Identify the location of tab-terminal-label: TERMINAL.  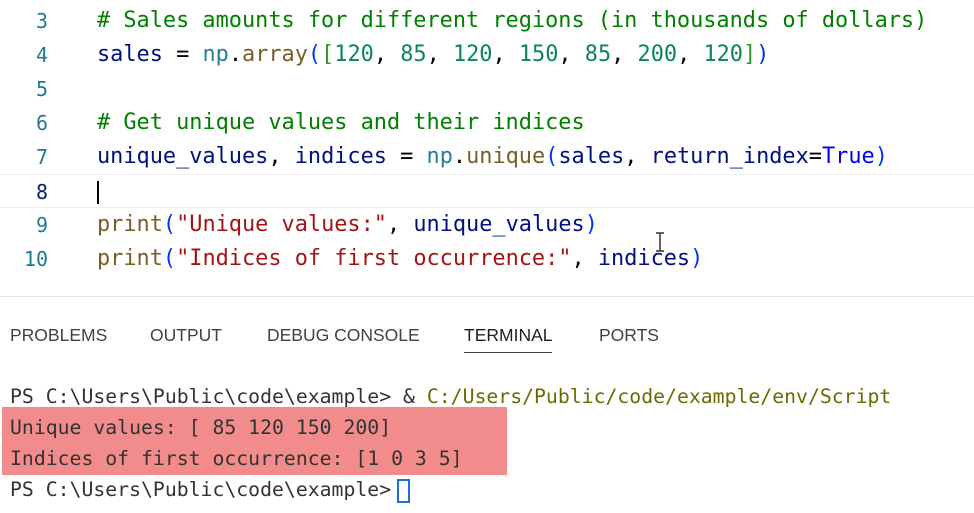
(508, 335).